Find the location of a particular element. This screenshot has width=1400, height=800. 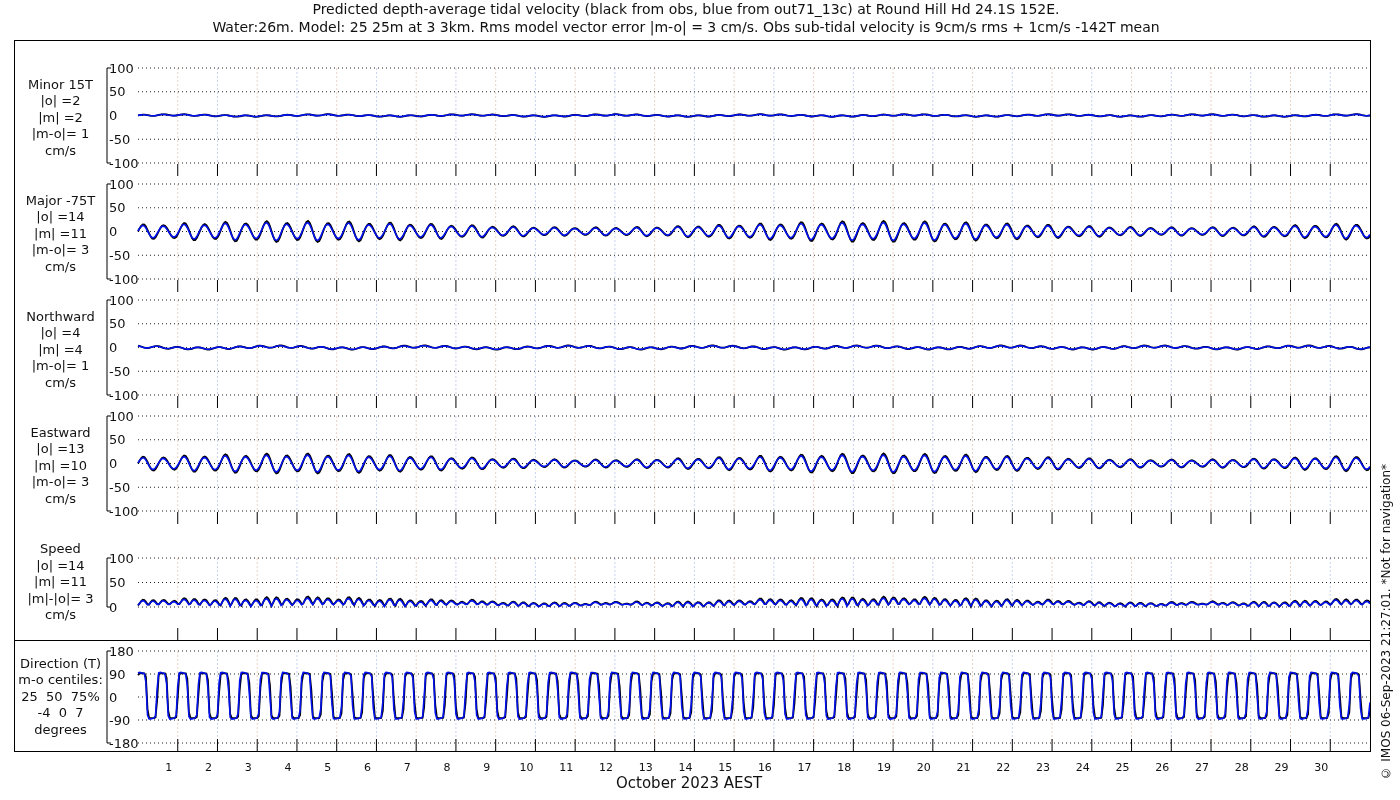

axis-tick-label: -180 is located at coordinates (124, 743).